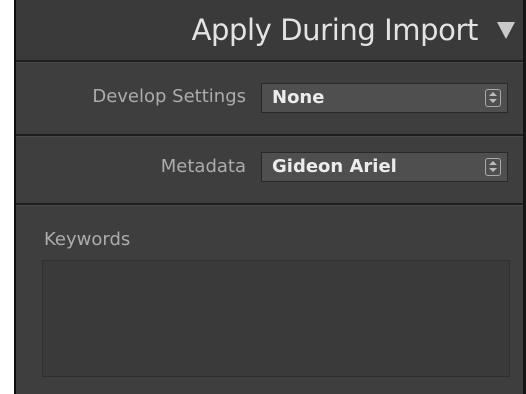 This screenshot has width=526, height=394. What do you see at coordinates (506, 30) in the screenshot?
I see `triangle-down-icon` at bounding box center [506, 30].